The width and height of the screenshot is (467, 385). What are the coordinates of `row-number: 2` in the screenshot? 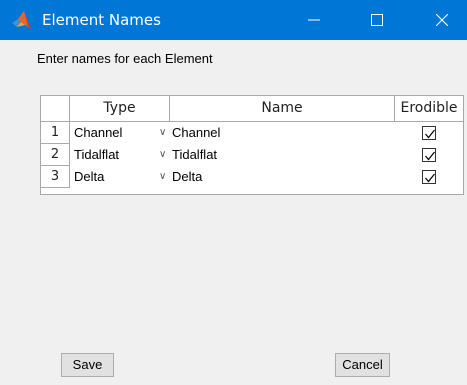 It's located at (55, 155).